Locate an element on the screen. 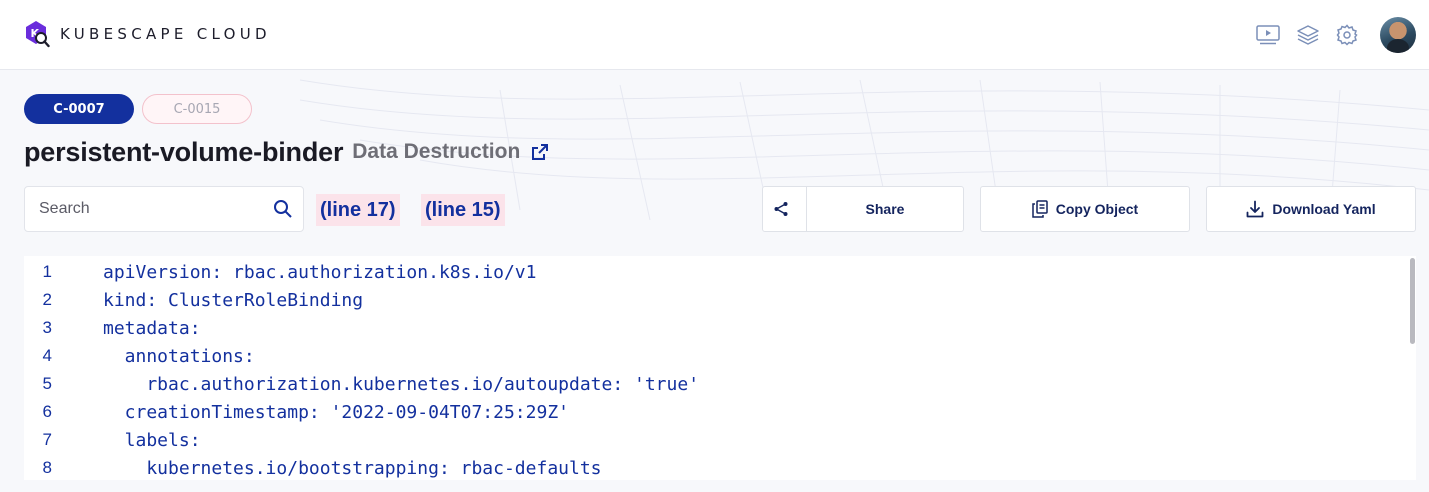 This screenshot has width=1429, height=492. download-yaml-button: Download Yaml is located at coordinates (1311, 209).